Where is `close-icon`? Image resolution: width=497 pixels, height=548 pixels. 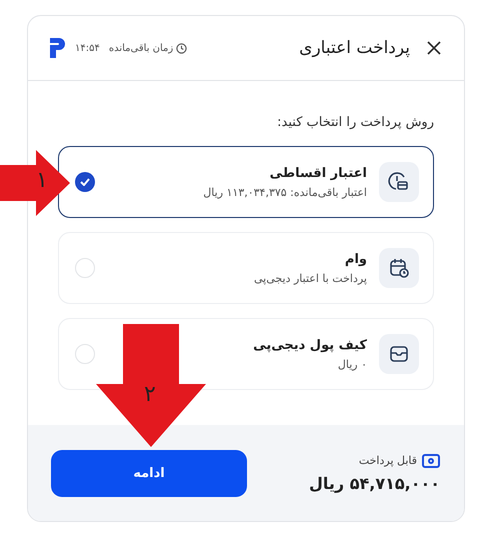 close-icon is located at coordinates (434, 48).